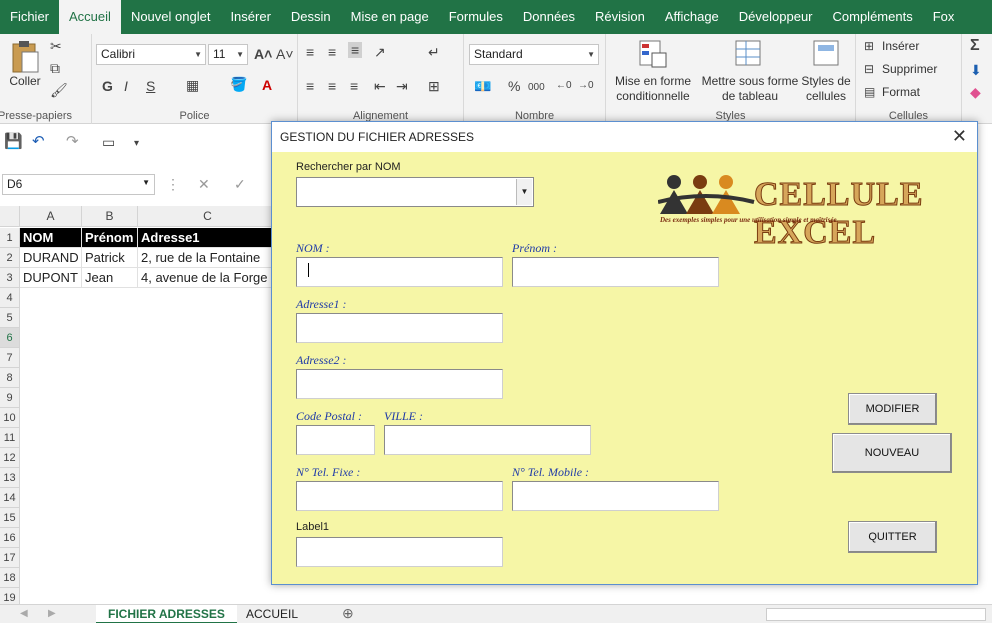 The width and height of the screenshot is (992, 623). What do you see at coordinates (171, 17) in the screenshot?
I see `tab-nouvel-onglet: Nouvel onglet` at bounding box center [171, 17].